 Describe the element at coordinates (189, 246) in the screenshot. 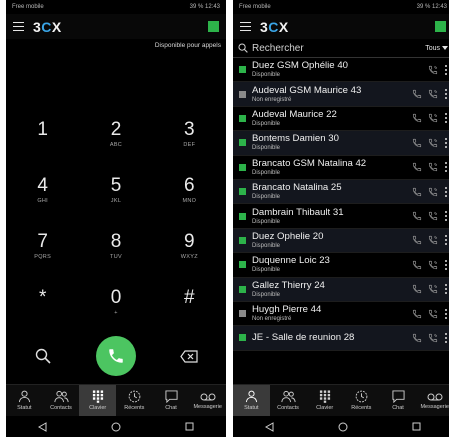

I see `key-9: 9 WXYZ` at that location.